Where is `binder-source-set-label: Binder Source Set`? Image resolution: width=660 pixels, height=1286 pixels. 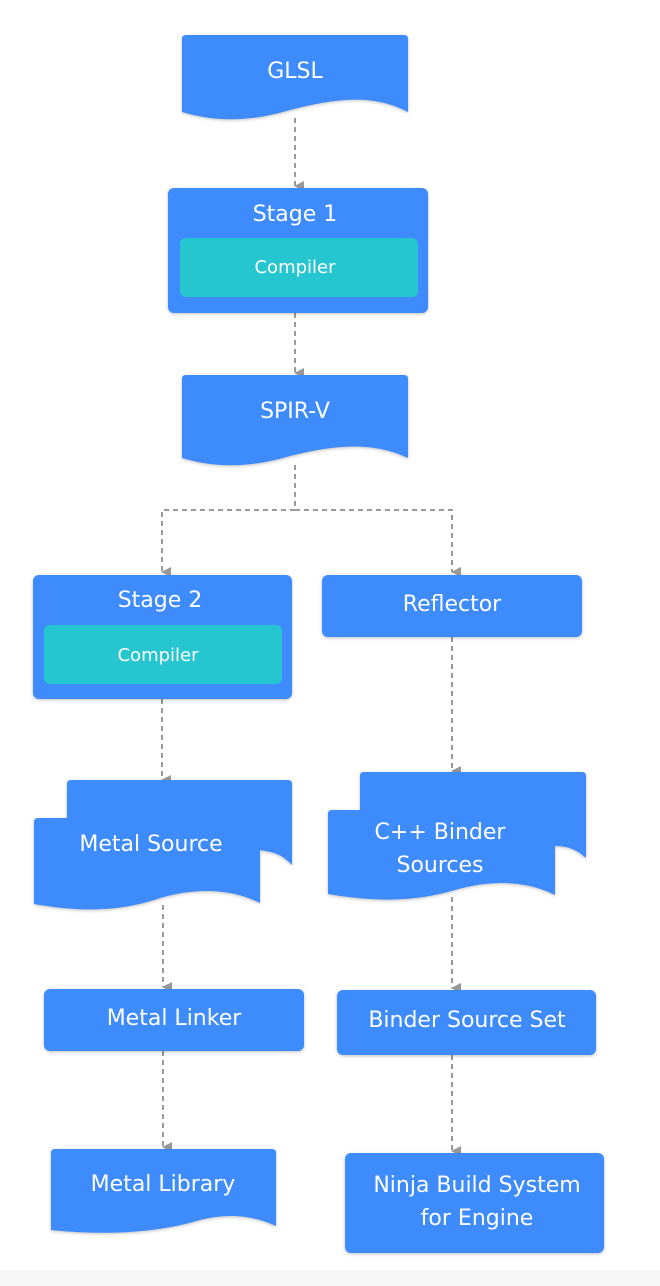
binder-source-set-label: Binder Source Set is located at coordinates (467, 1020).